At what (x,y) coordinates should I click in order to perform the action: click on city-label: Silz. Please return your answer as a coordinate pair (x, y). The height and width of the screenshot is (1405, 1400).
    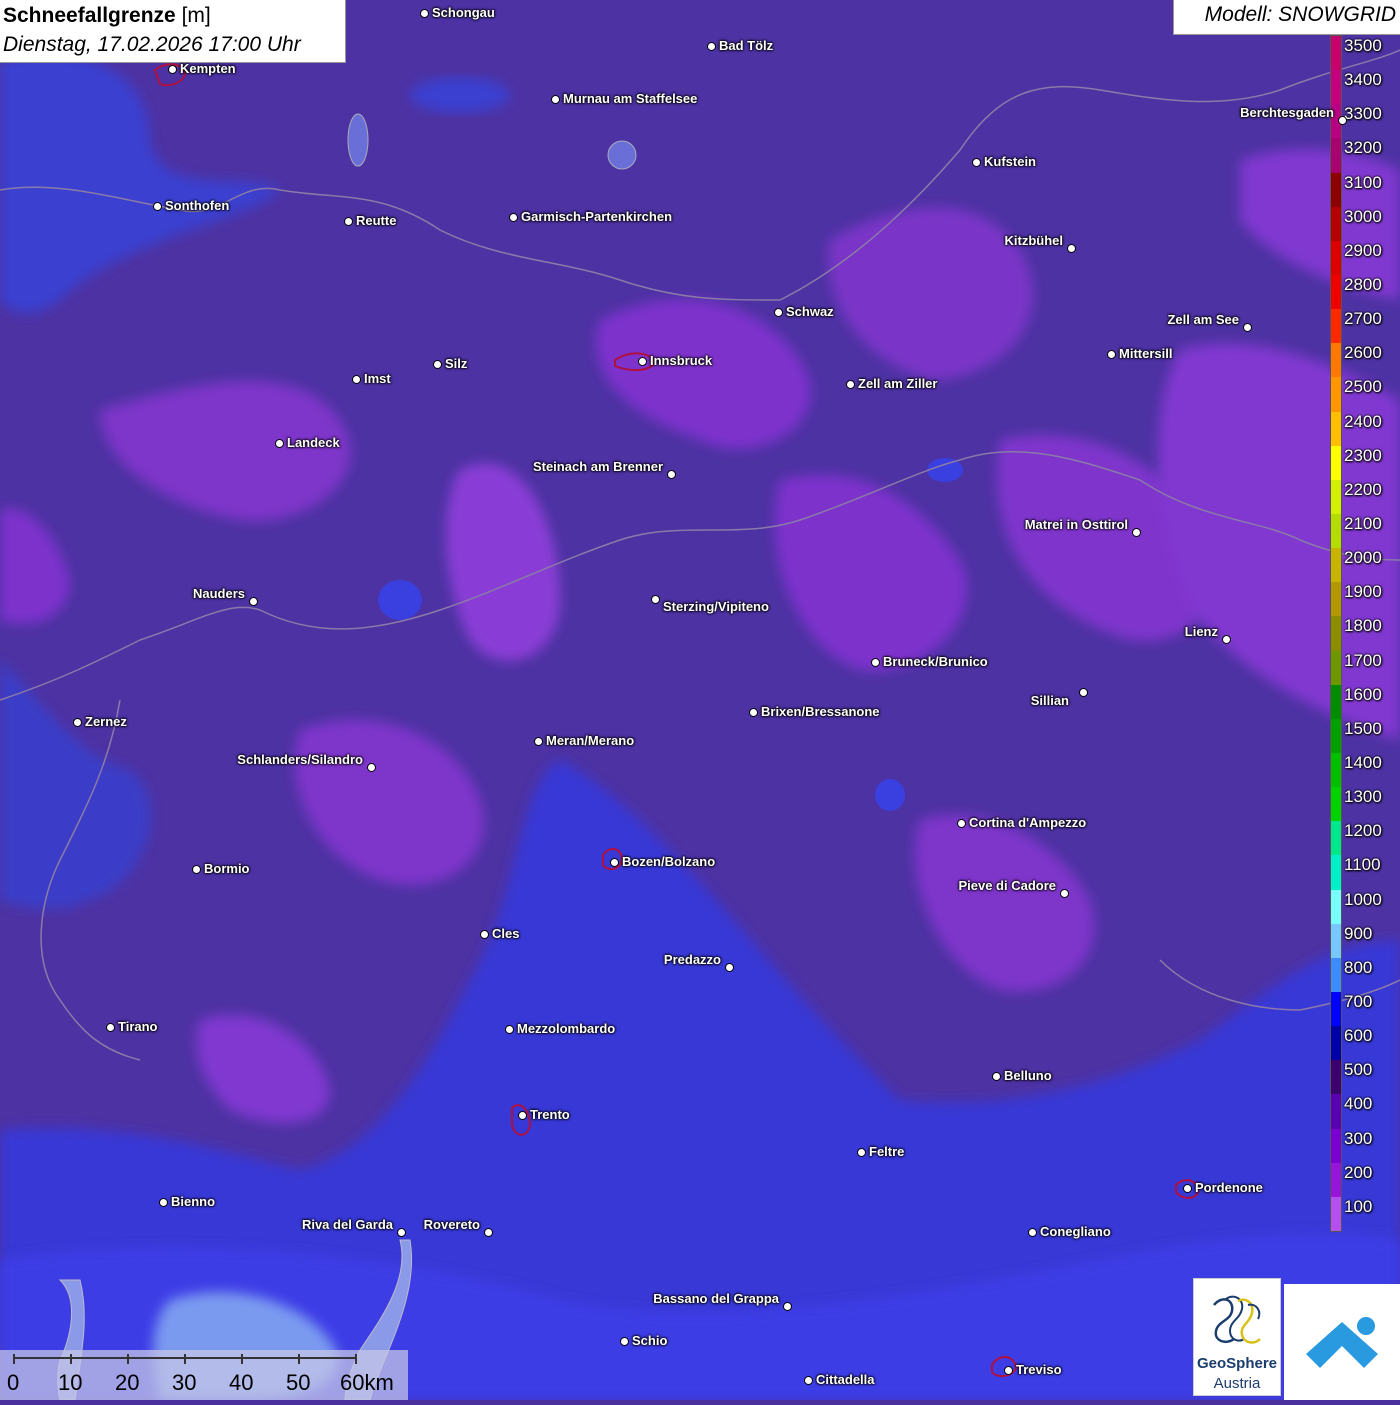
    Looking at the image, I should click on (456, 363).